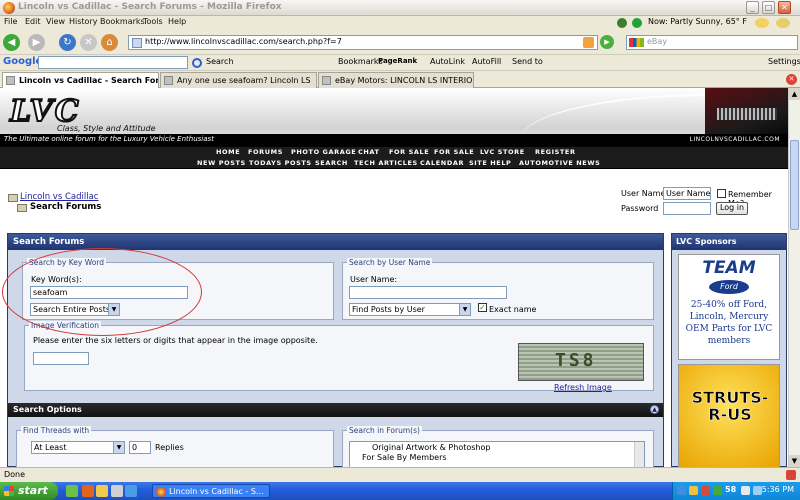 The width and height of the screenshot is (800, 500). I want to click on nav-register: REGISTER, so click(555, 152).